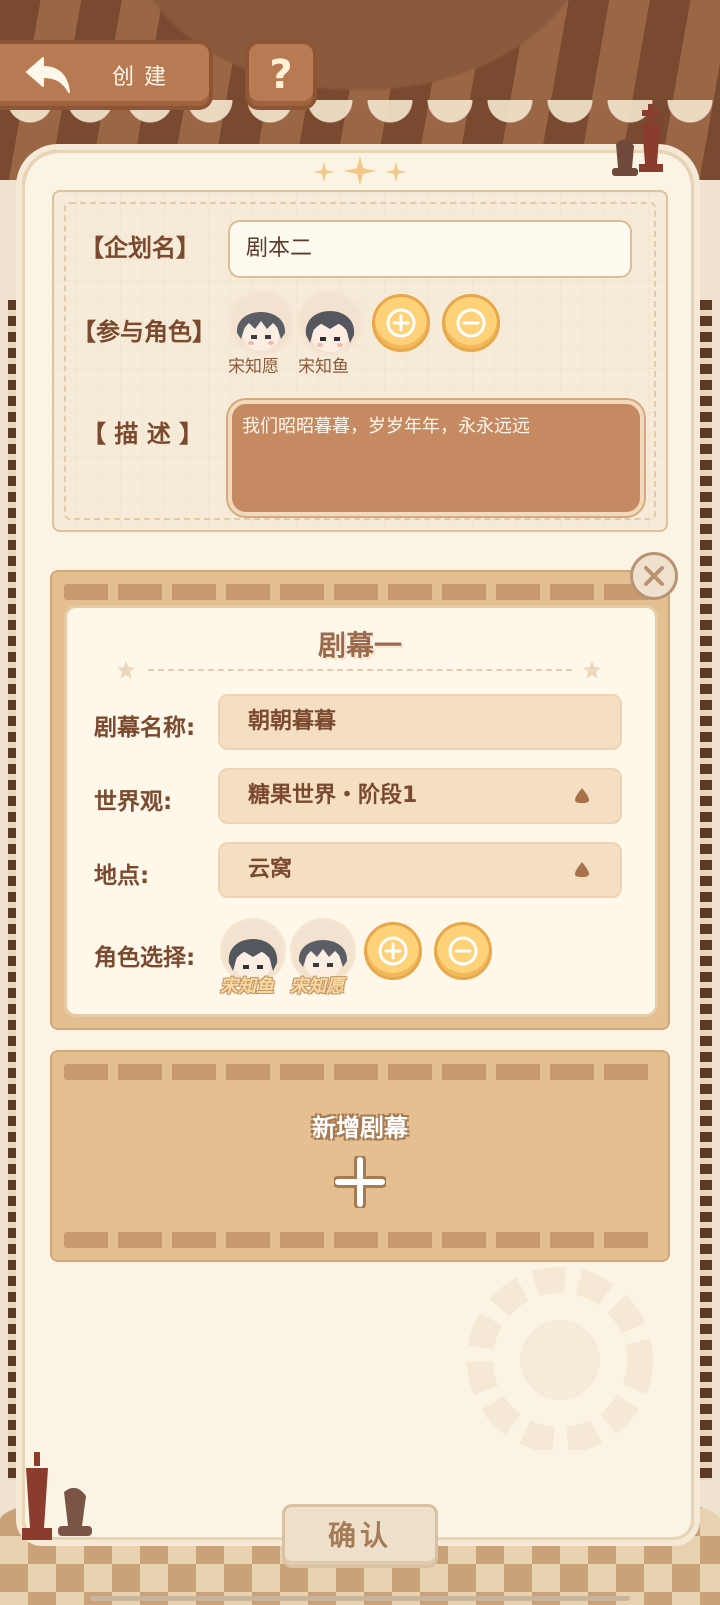  What do you see at coordinates (57, 1496) in the screenshot?
I see `chess-pawn-icon` at bounding box center [57, 1496].